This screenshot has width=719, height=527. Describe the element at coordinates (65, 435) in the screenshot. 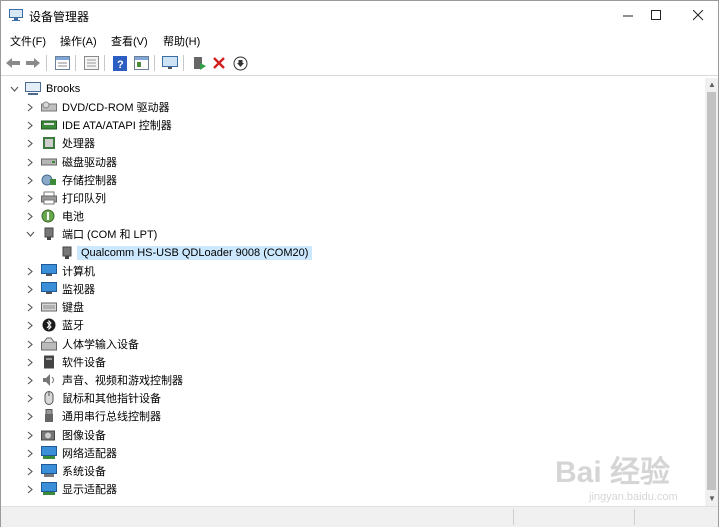

I see `tree-category: 图像设备` at that location.